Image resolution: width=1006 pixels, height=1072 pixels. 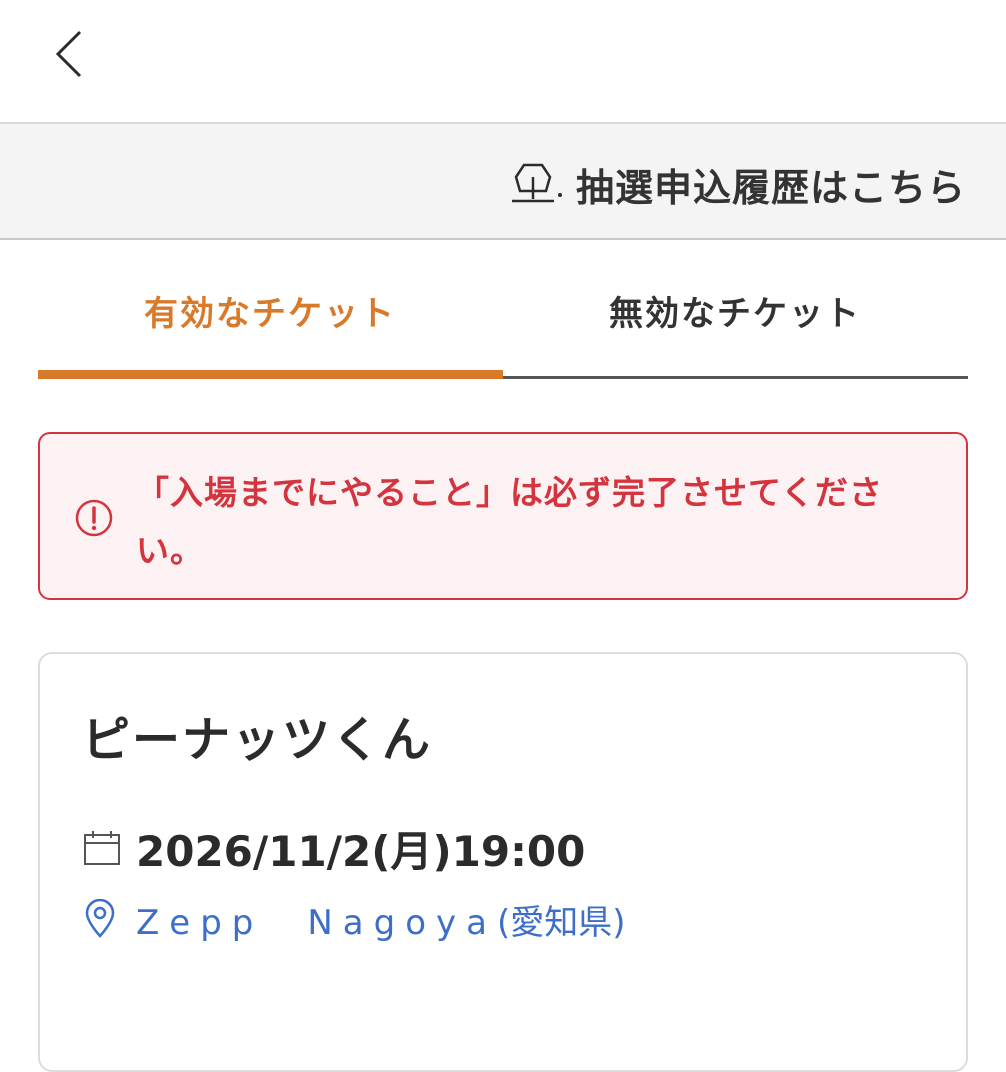 I want to click on lottery-history-link: 抽選申込履歴はこちら, so click(x=738, y=184).